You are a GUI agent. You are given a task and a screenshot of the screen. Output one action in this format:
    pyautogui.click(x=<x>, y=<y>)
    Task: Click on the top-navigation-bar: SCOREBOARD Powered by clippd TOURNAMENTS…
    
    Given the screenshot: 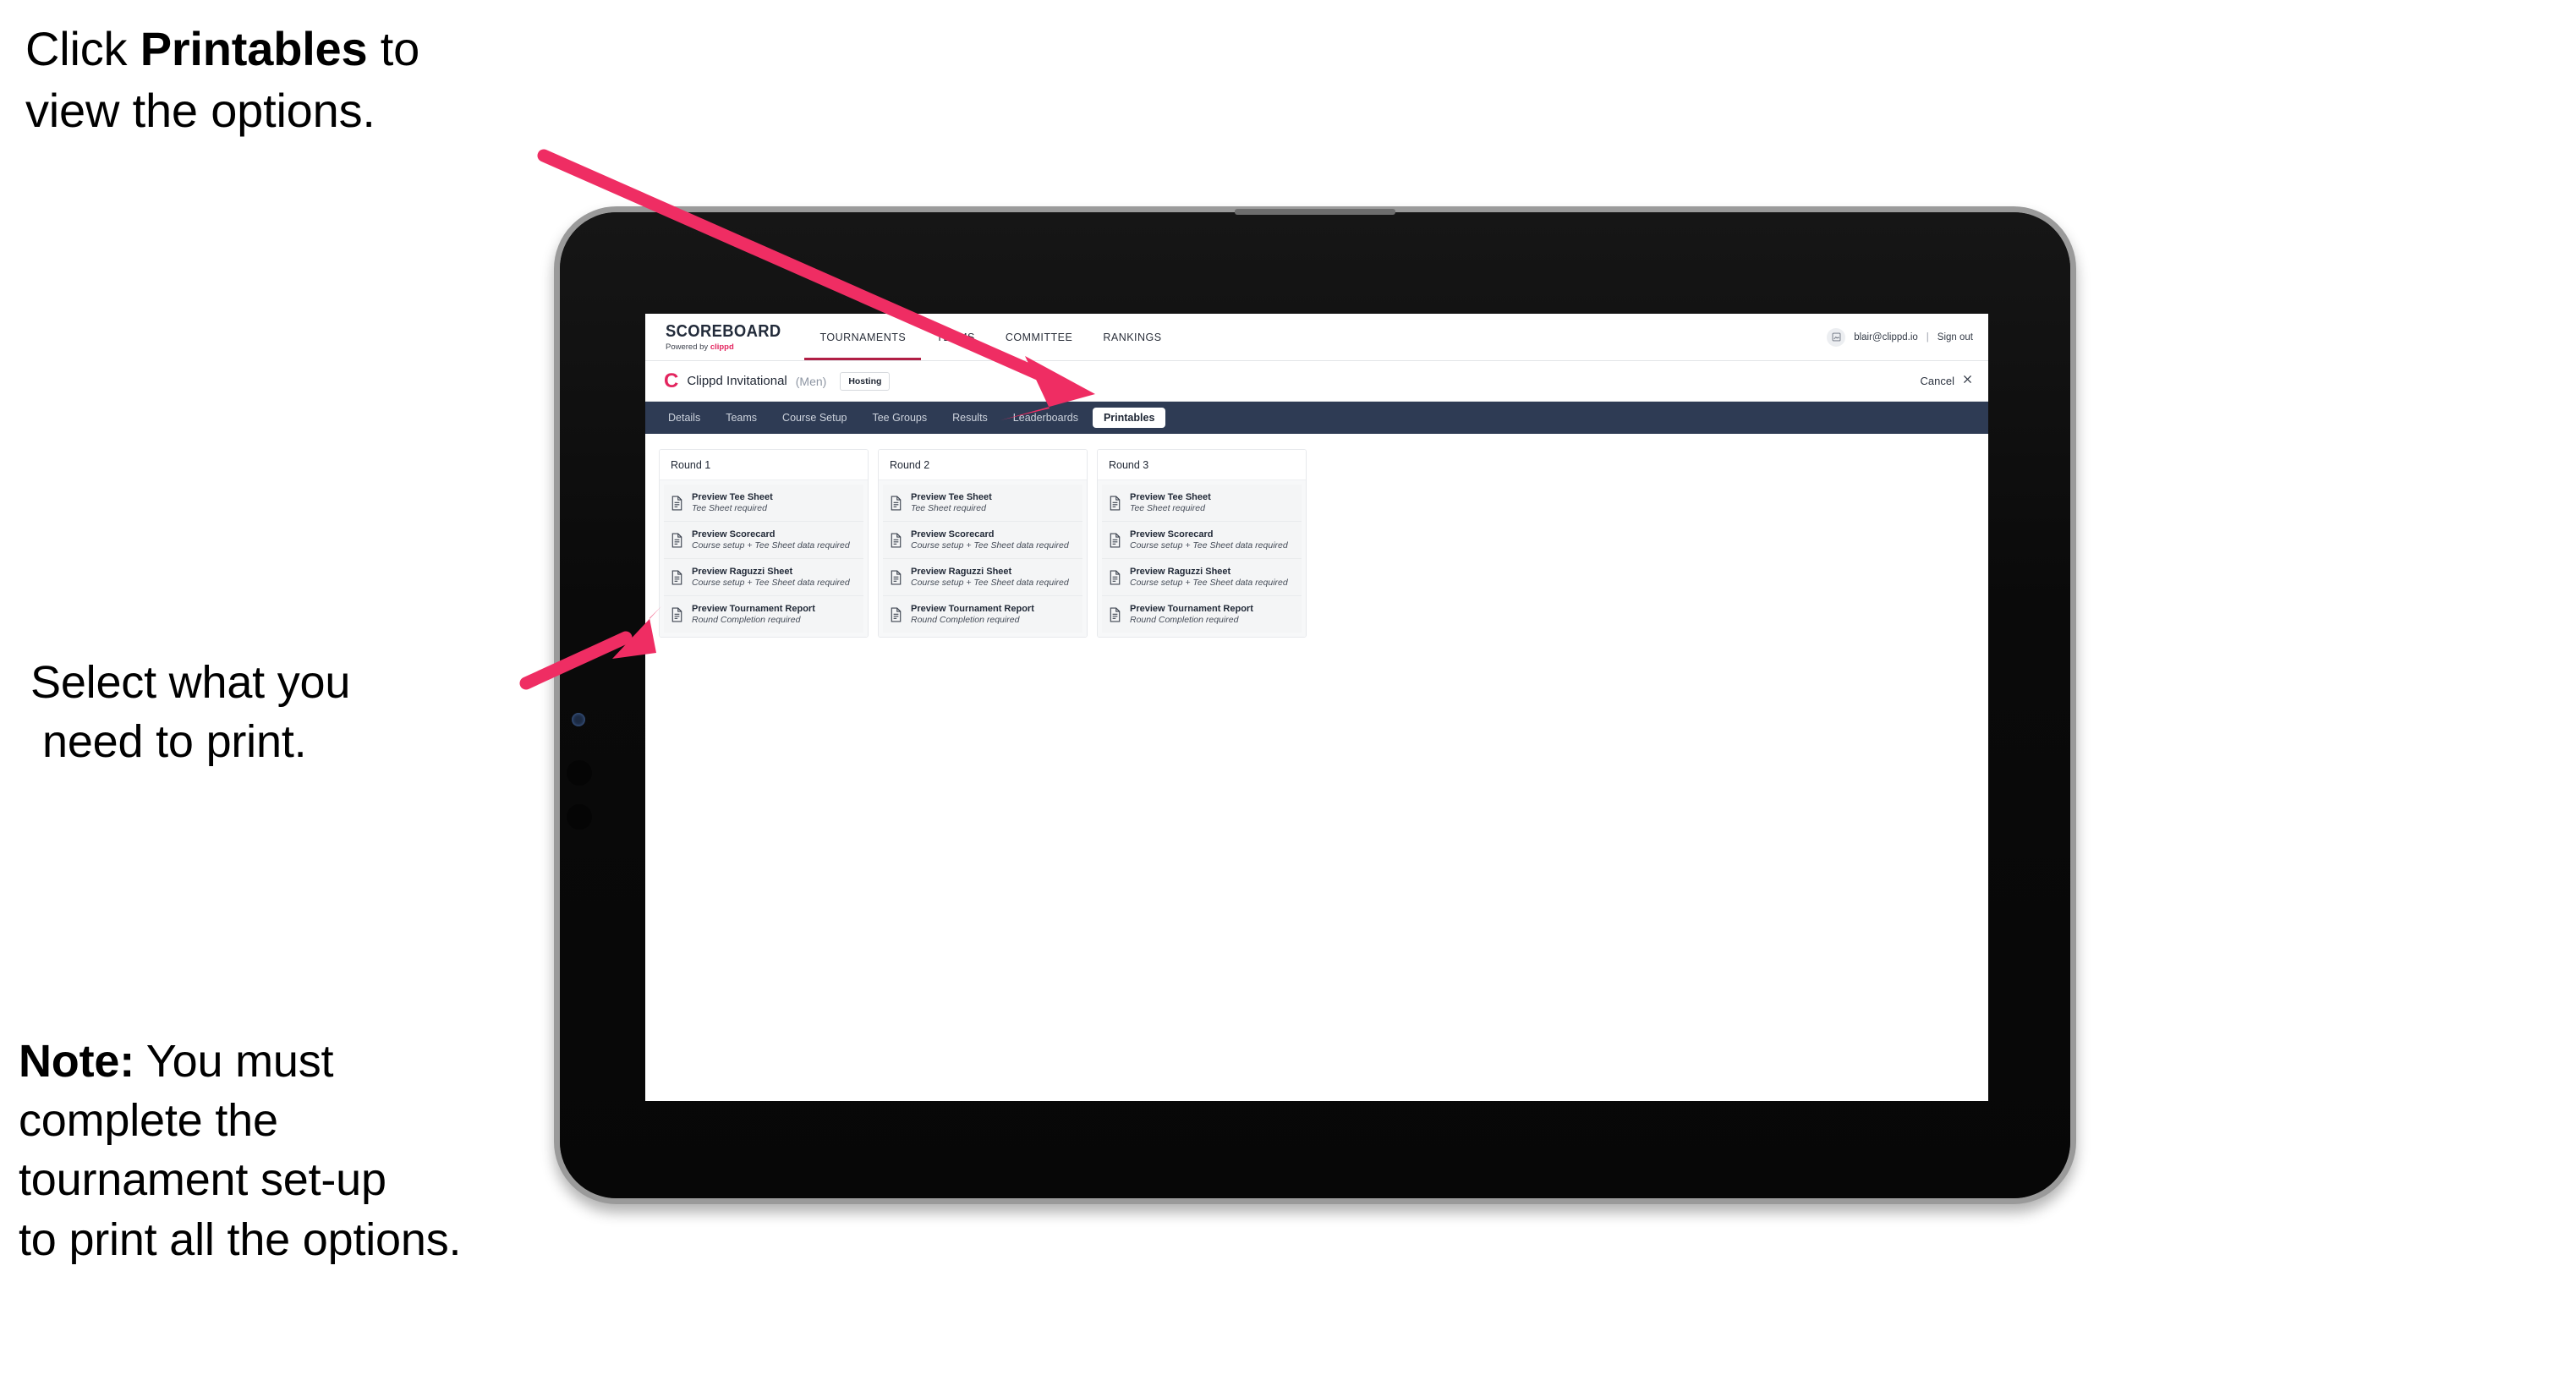 What is the action you would take?
    pyautogui.click(x=1316, y=337)
    